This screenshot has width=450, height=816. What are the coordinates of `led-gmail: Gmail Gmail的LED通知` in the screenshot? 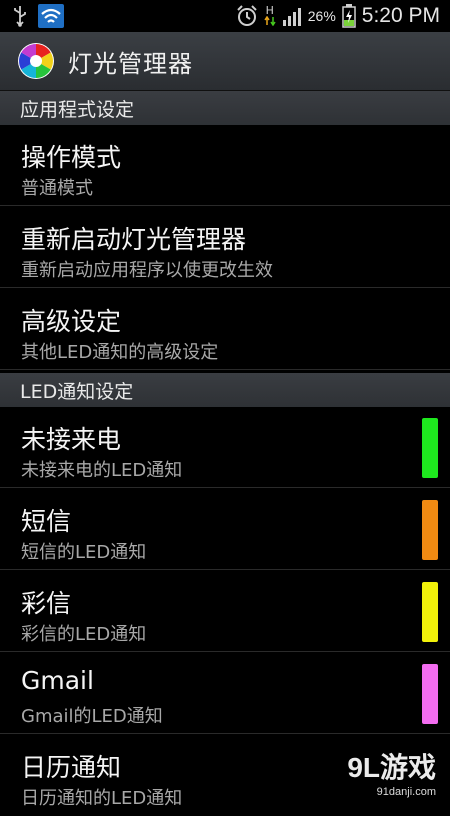 It's located at (225, 694).